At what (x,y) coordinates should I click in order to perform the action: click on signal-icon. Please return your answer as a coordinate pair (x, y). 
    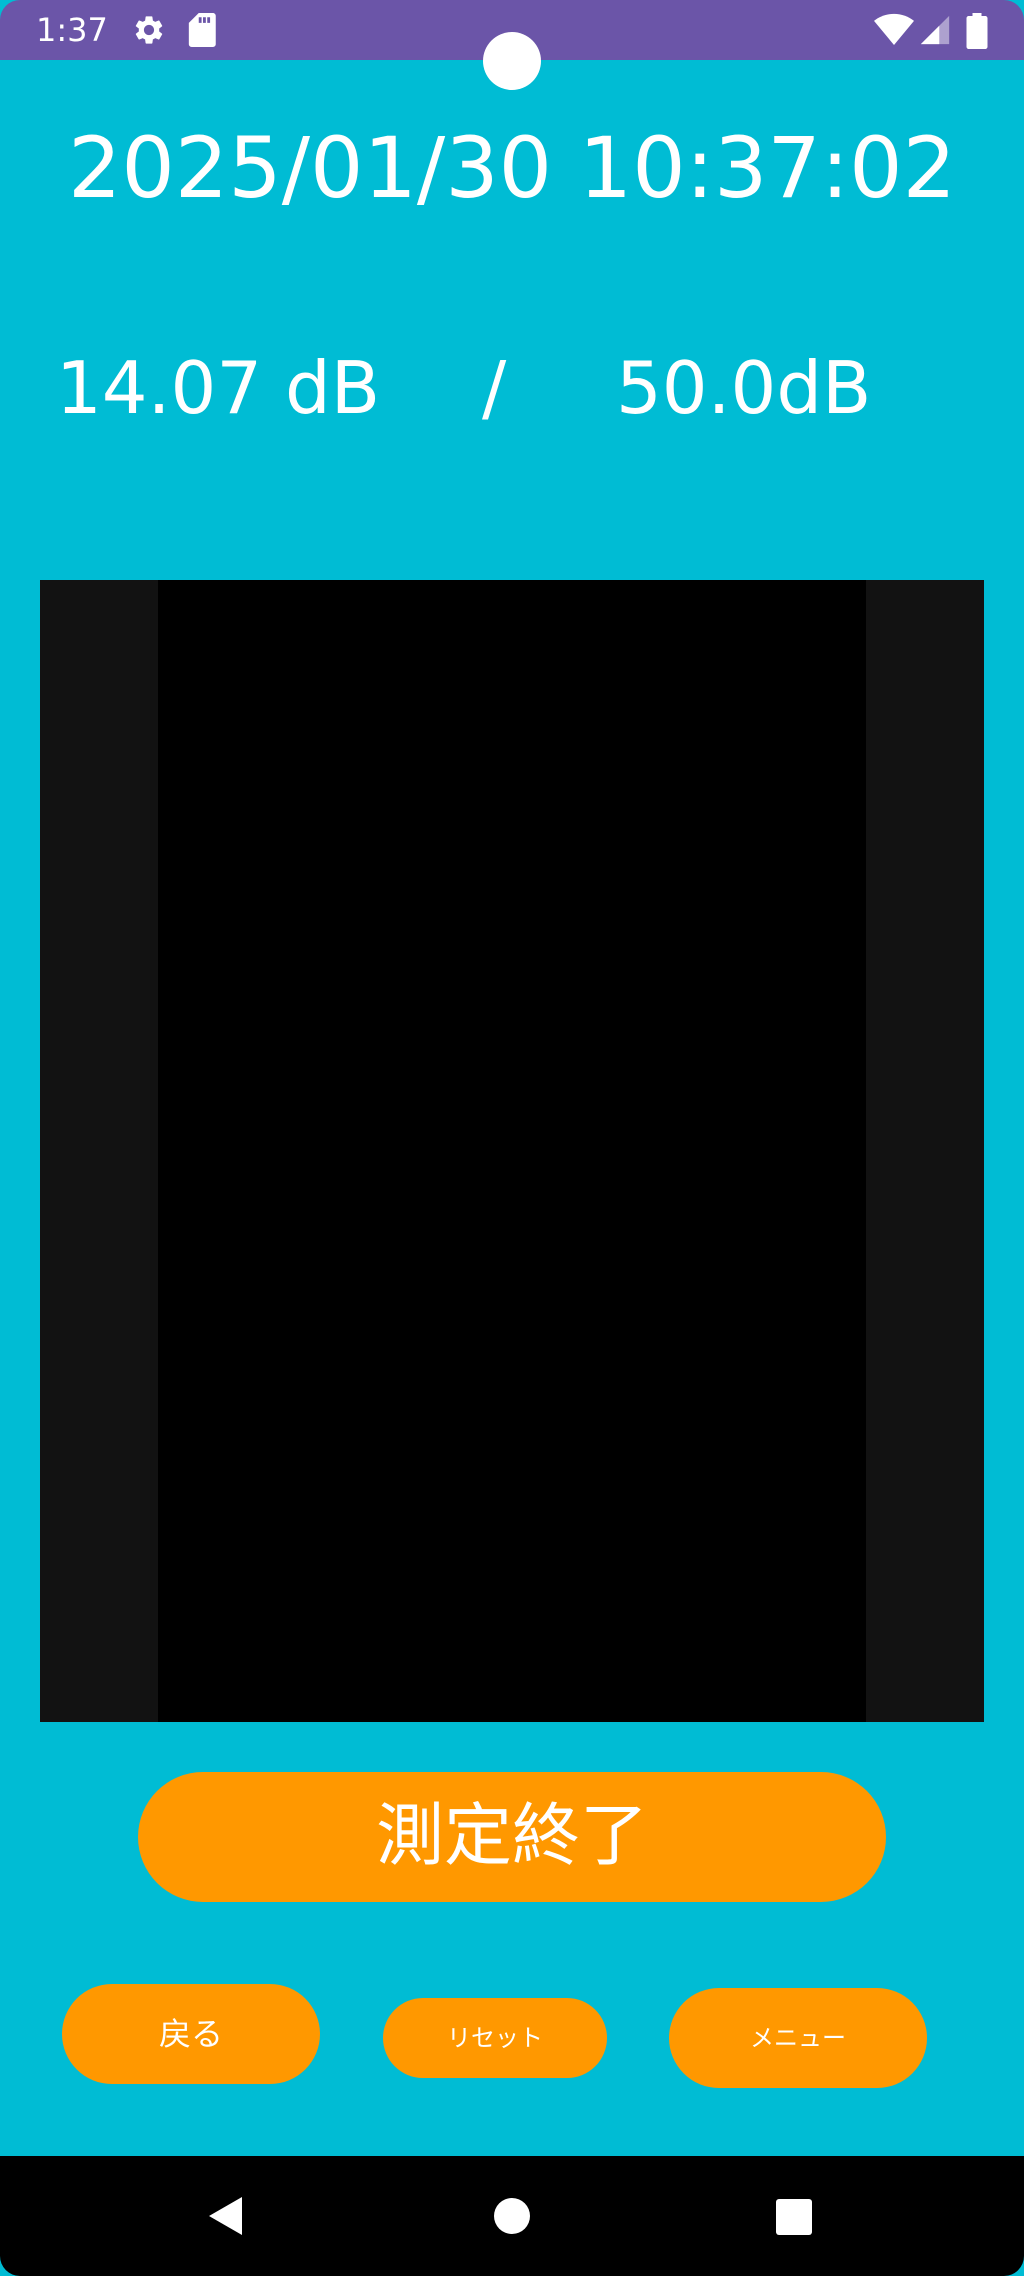
    Looking at the image, I should click on (935, 30).